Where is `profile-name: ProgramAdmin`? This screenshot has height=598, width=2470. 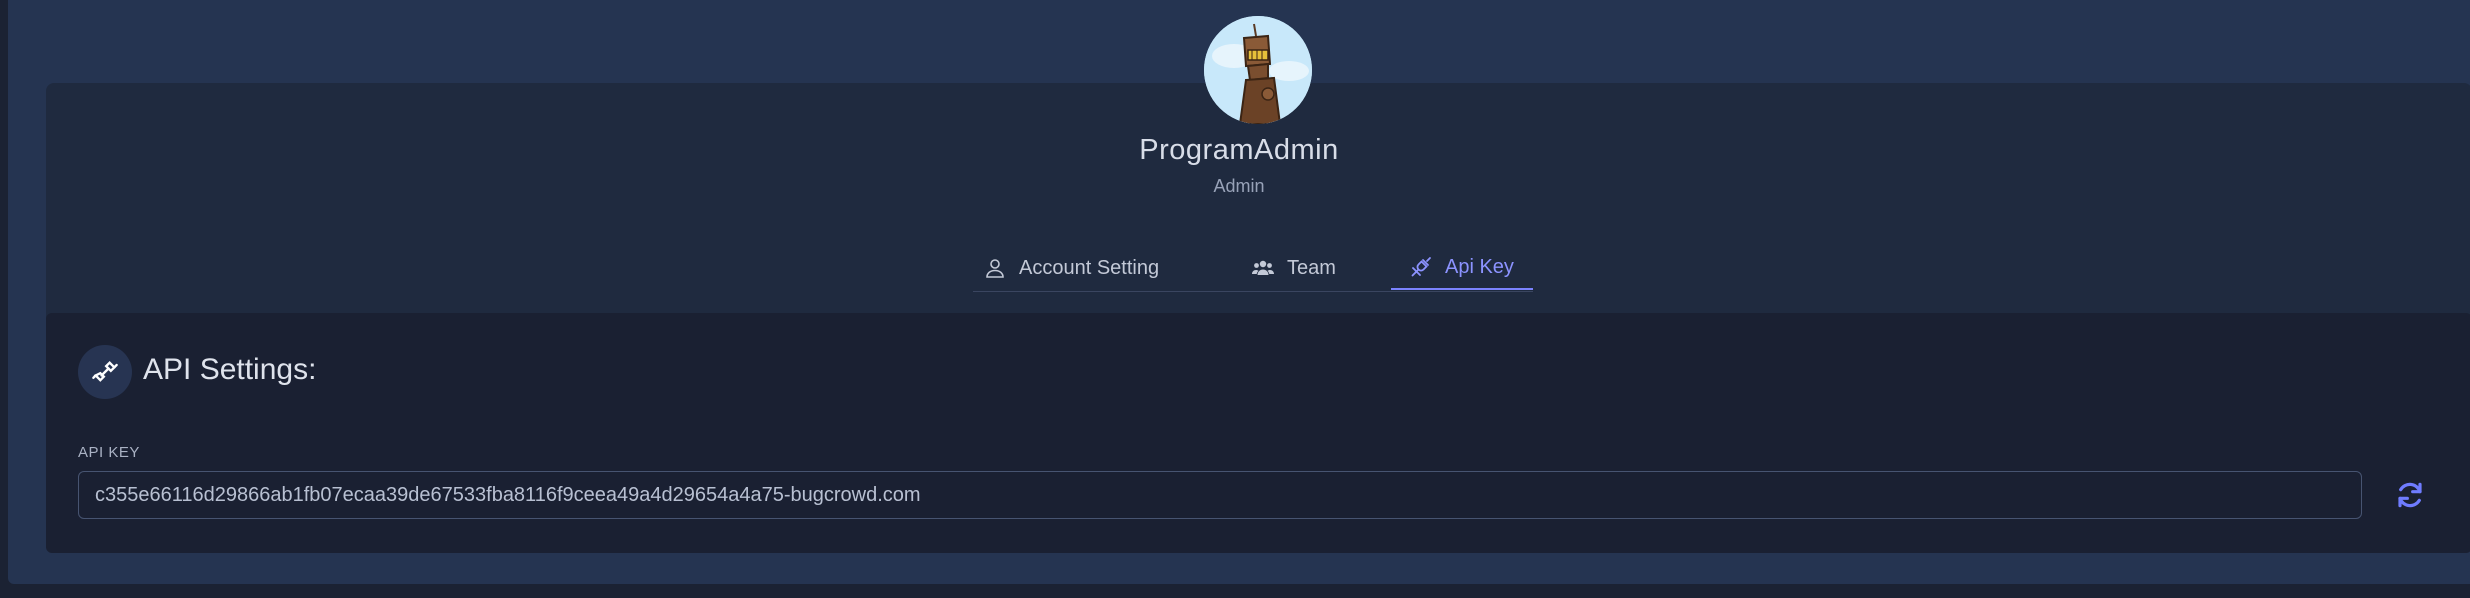
profile-name: ProgramAdmin is located at coordinates (1239, 150).